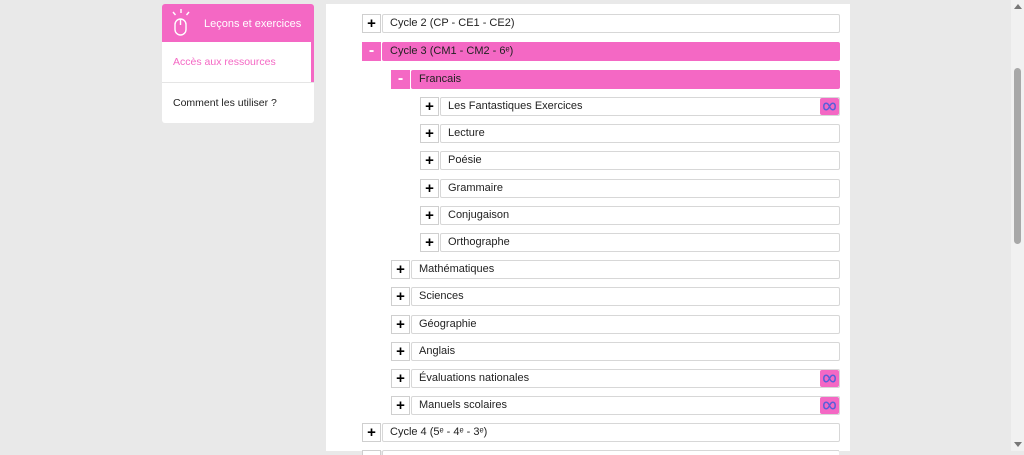  I want to click on tree-row-francais: - Francais, so click(615, 79).